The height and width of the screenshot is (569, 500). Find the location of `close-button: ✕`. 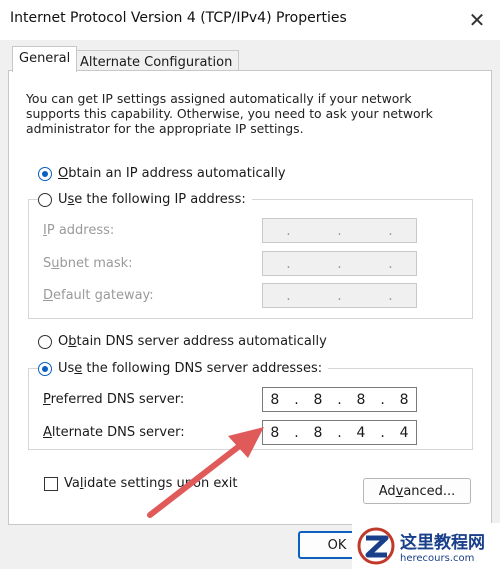

close-button: ✕ is located at coordinates (477, 20).